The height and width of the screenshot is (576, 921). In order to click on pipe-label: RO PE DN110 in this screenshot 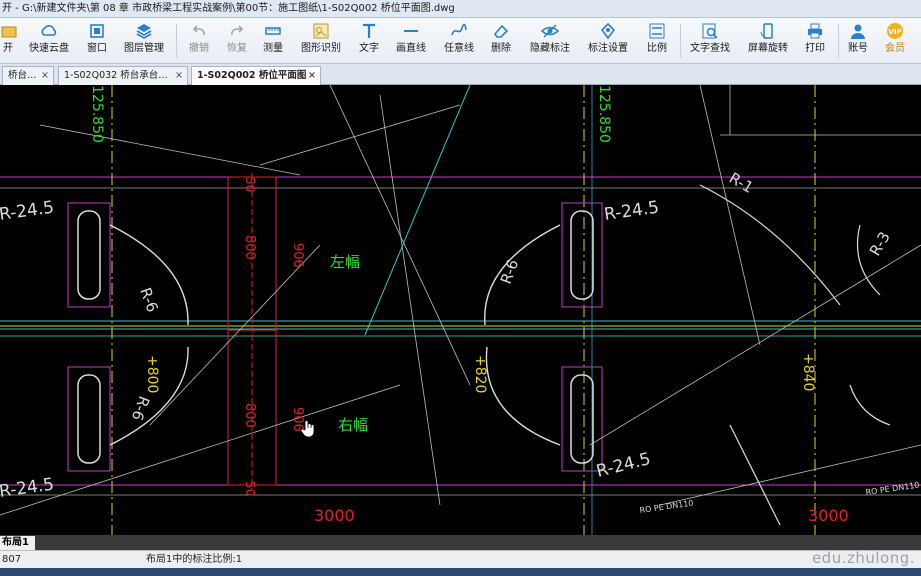, I will do `click(666, 507)`.